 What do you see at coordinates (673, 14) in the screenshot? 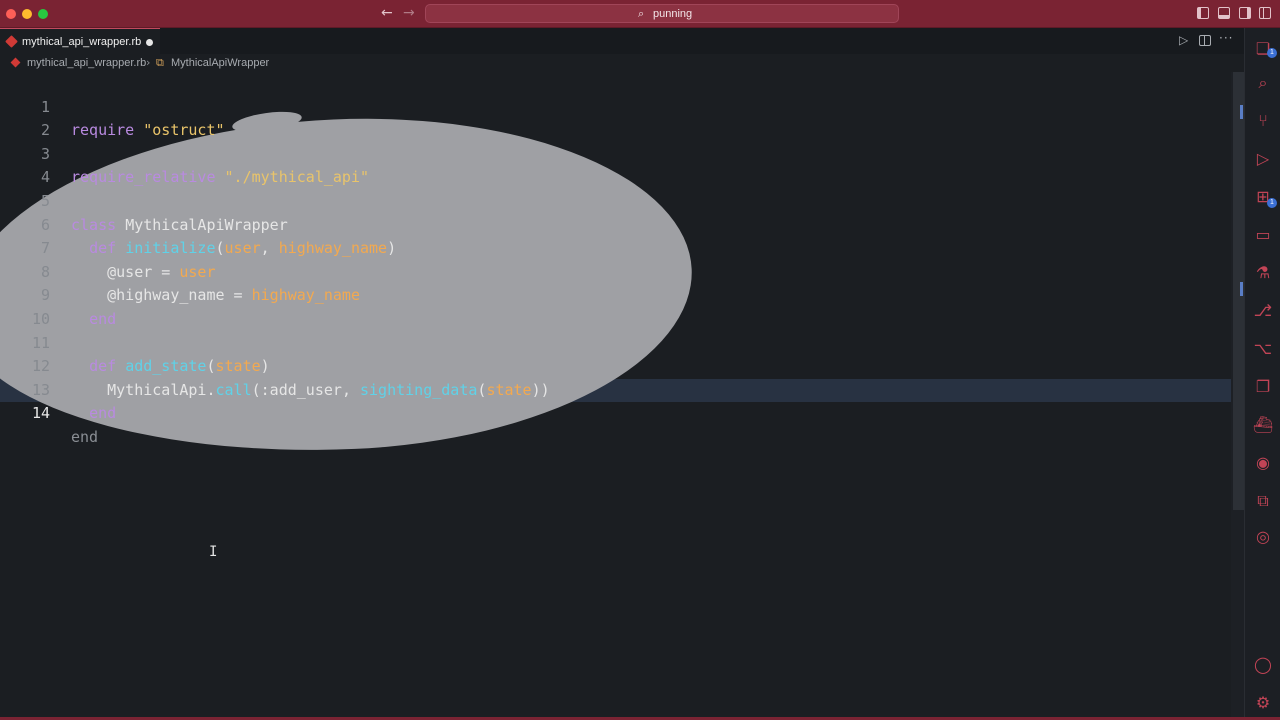
I see `command-center-text: punning` at bounding box center [673, 14].